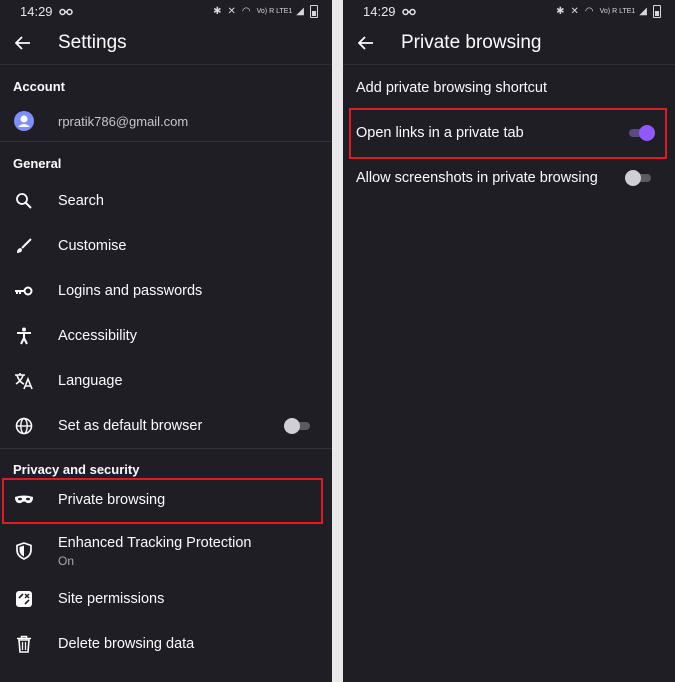  Describe the element at coordinates (126, 643) in the screenshot. I see `item-label: Delete browsing data` at that location.